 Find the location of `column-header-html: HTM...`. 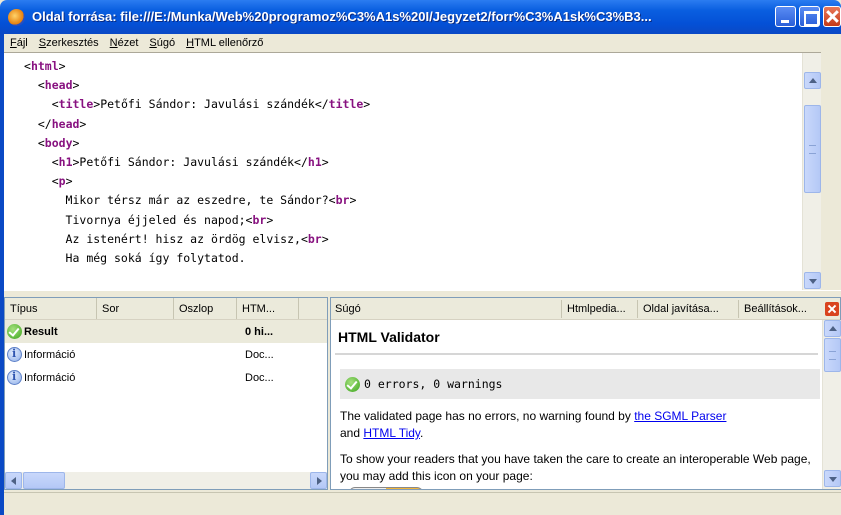

column-header-html: HTM... is located at coordinates (268, 308).